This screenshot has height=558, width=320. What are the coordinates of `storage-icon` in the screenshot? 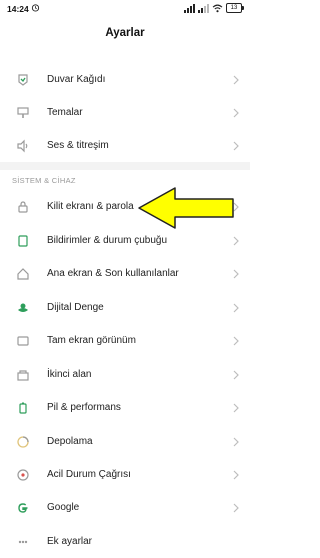 It's located at (23, 442).